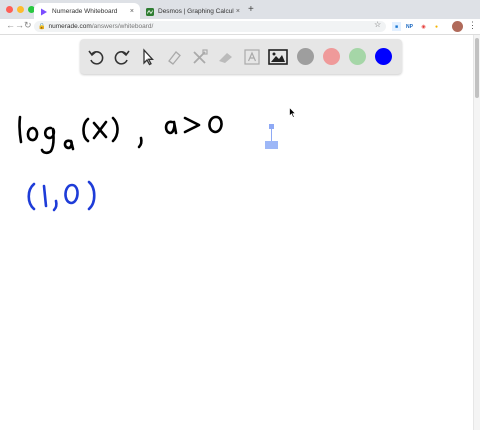  What do you see at coordinates (293, 112) in the screenshot?
I see `mouse-cursor-icon` at bounding box center [293, 112].